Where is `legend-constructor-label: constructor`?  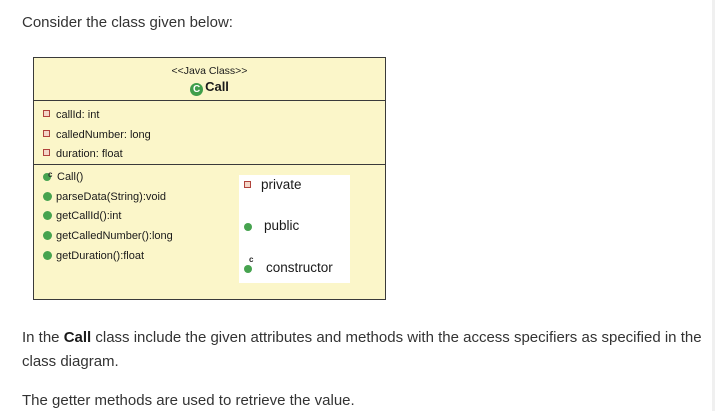
legend-constructor-label: constructor is located at coordinates (299, 267).